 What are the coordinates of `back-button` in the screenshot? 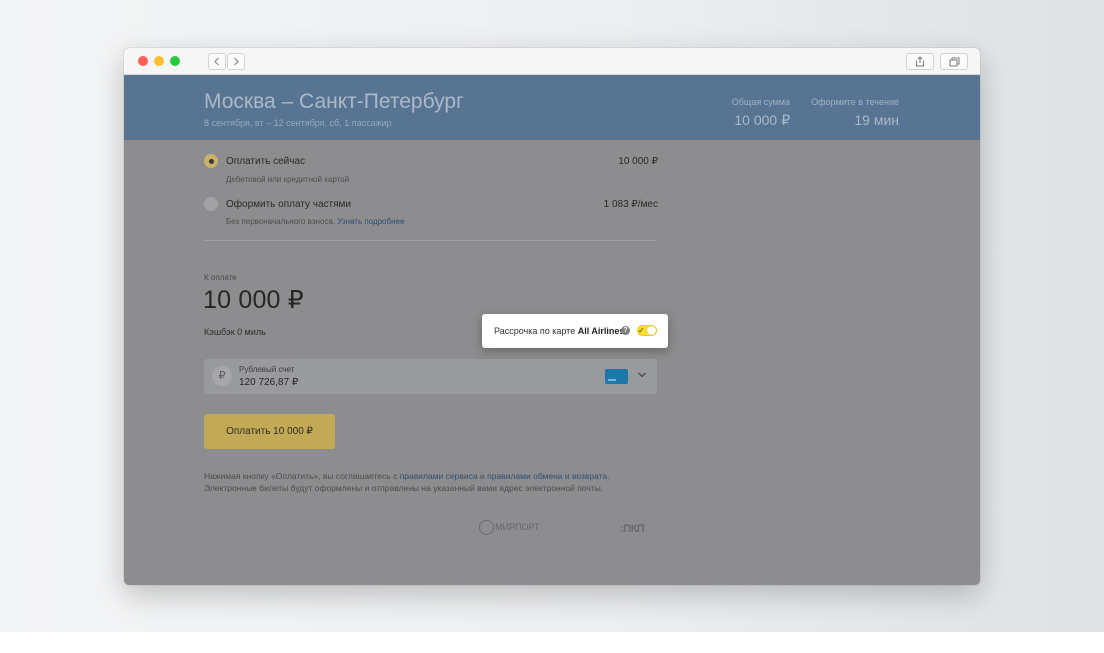 It's located at (217, 61).